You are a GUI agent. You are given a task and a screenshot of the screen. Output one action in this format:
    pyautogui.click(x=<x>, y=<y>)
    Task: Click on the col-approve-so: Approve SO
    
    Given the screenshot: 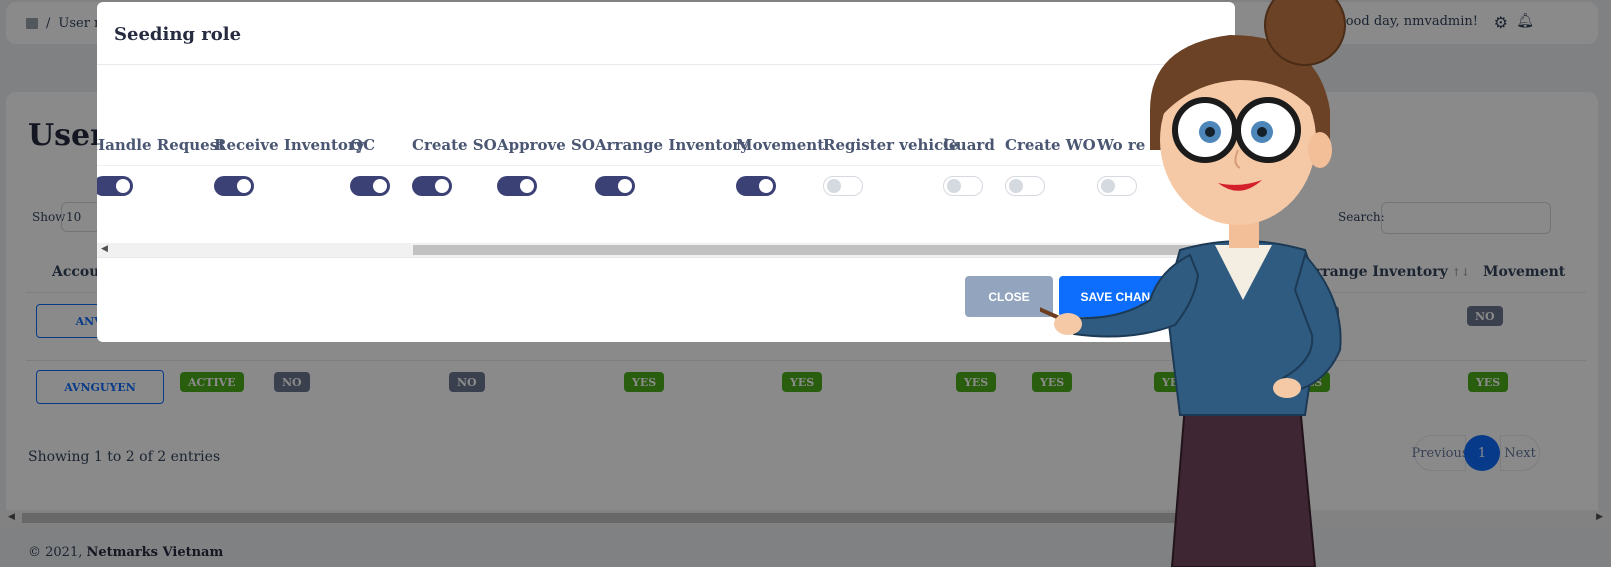 What is the action you would take?
    pyautogui.click(x=546, y=145)
    